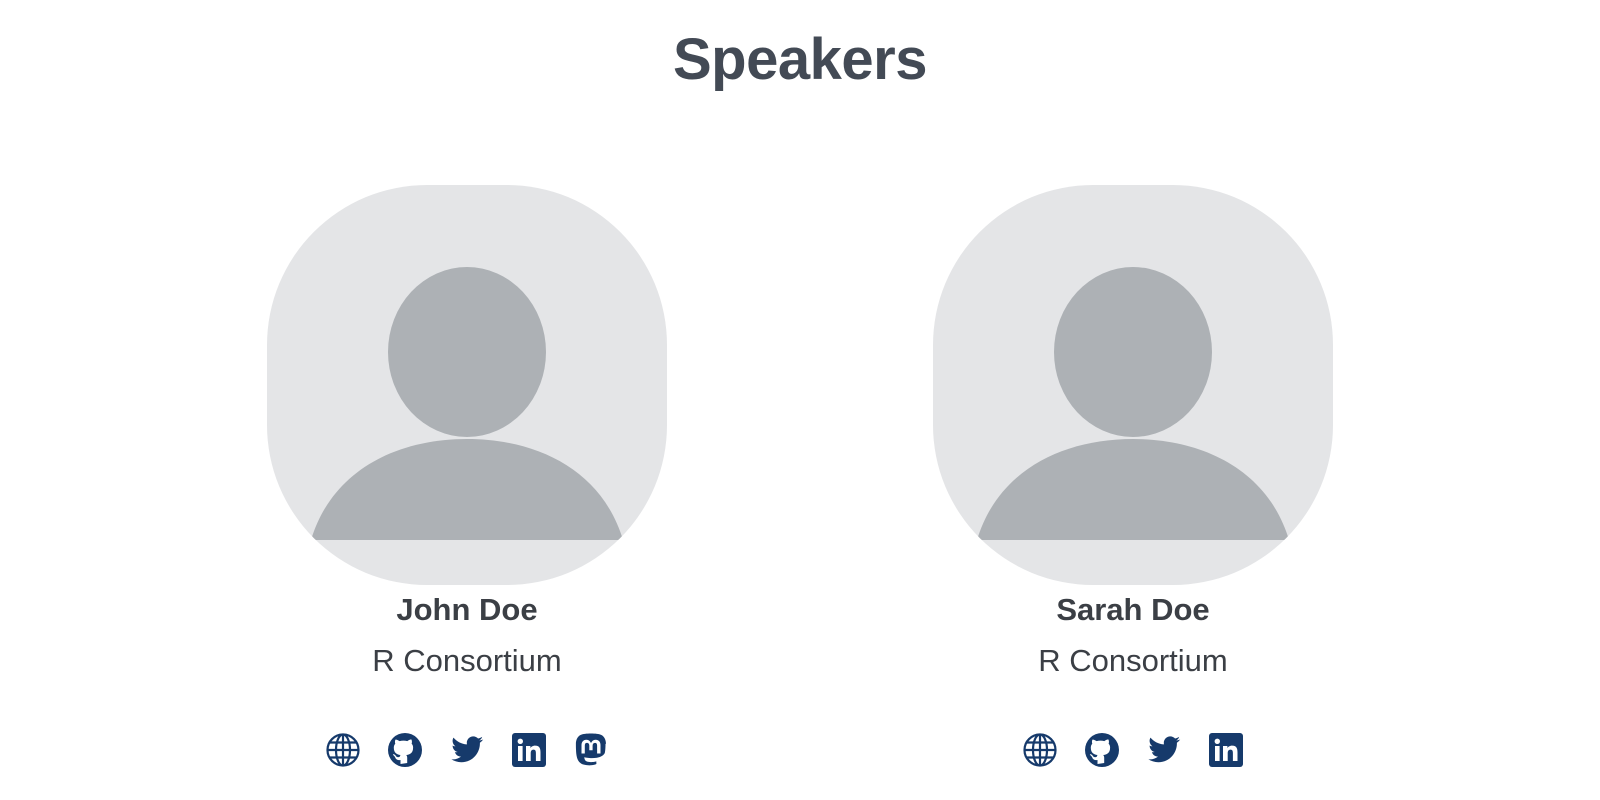  I want to click on speaker-name: John Doe, so click(467, 609).